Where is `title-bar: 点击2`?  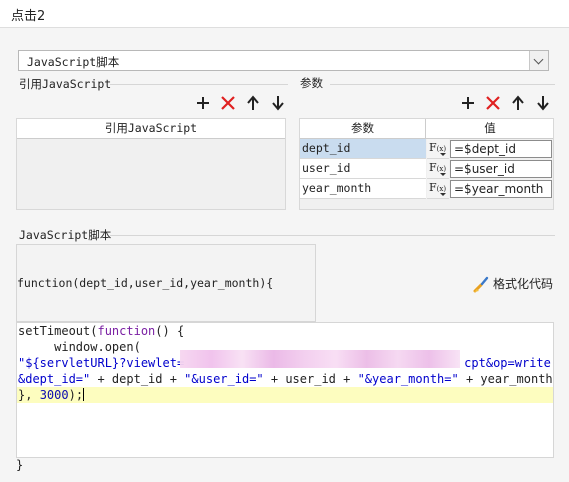 title-bar: 点击2 is located at coordinates (284, 14).